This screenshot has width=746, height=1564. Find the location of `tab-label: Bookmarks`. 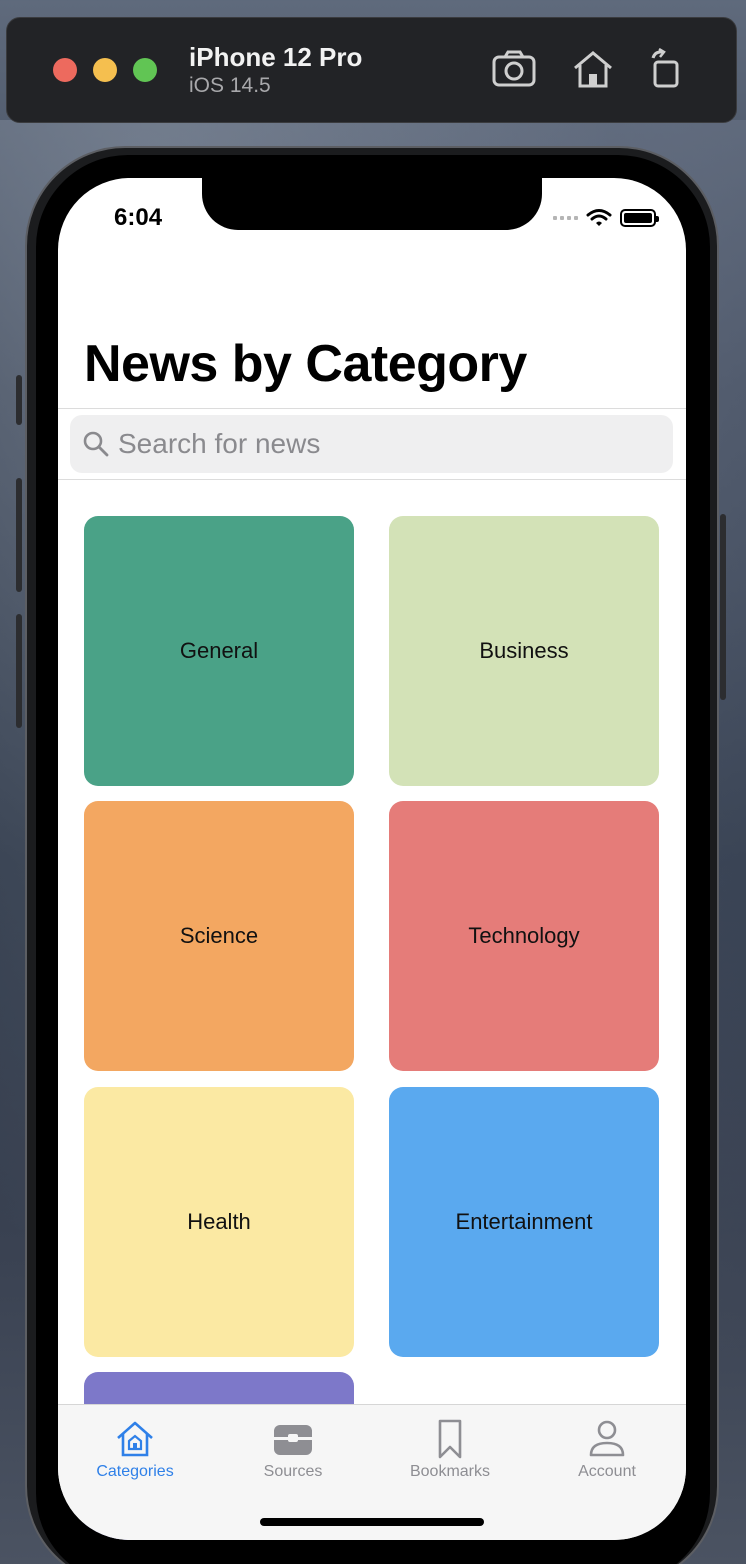

tab-label: Bookmarks is located at coordinates (450, 1471).